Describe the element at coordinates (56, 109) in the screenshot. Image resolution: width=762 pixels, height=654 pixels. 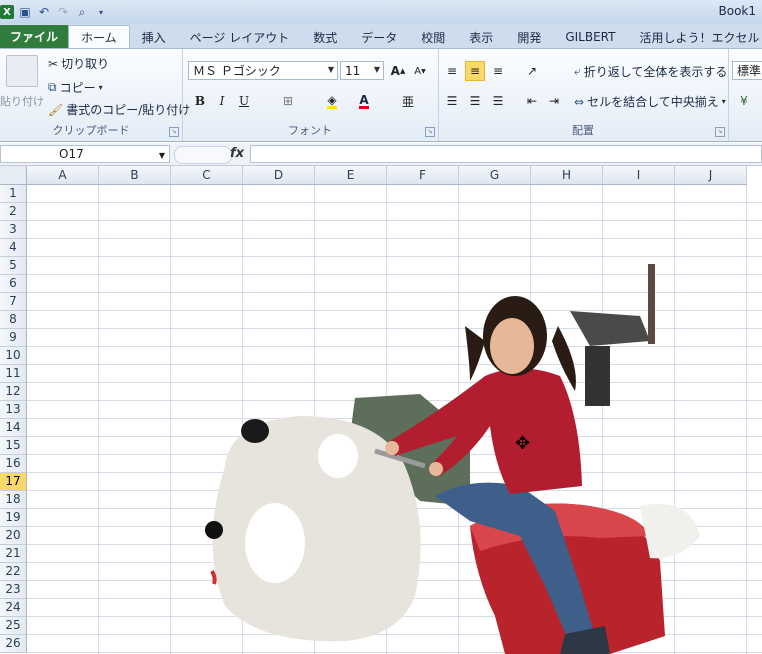
I see `paintbrush-icon: 🖌` at that location.